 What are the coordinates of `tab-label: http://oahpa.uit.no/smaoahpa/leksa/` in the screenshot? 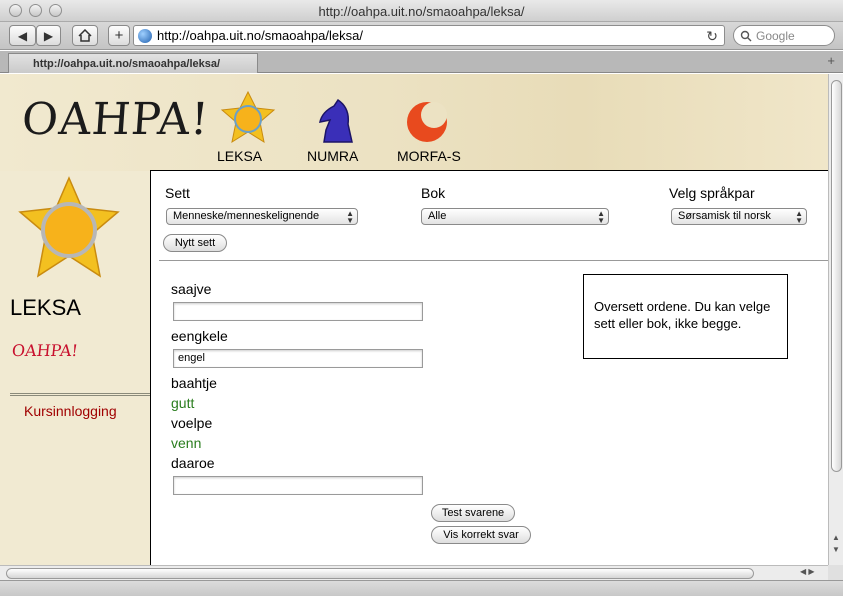 It's located at (127, 63).